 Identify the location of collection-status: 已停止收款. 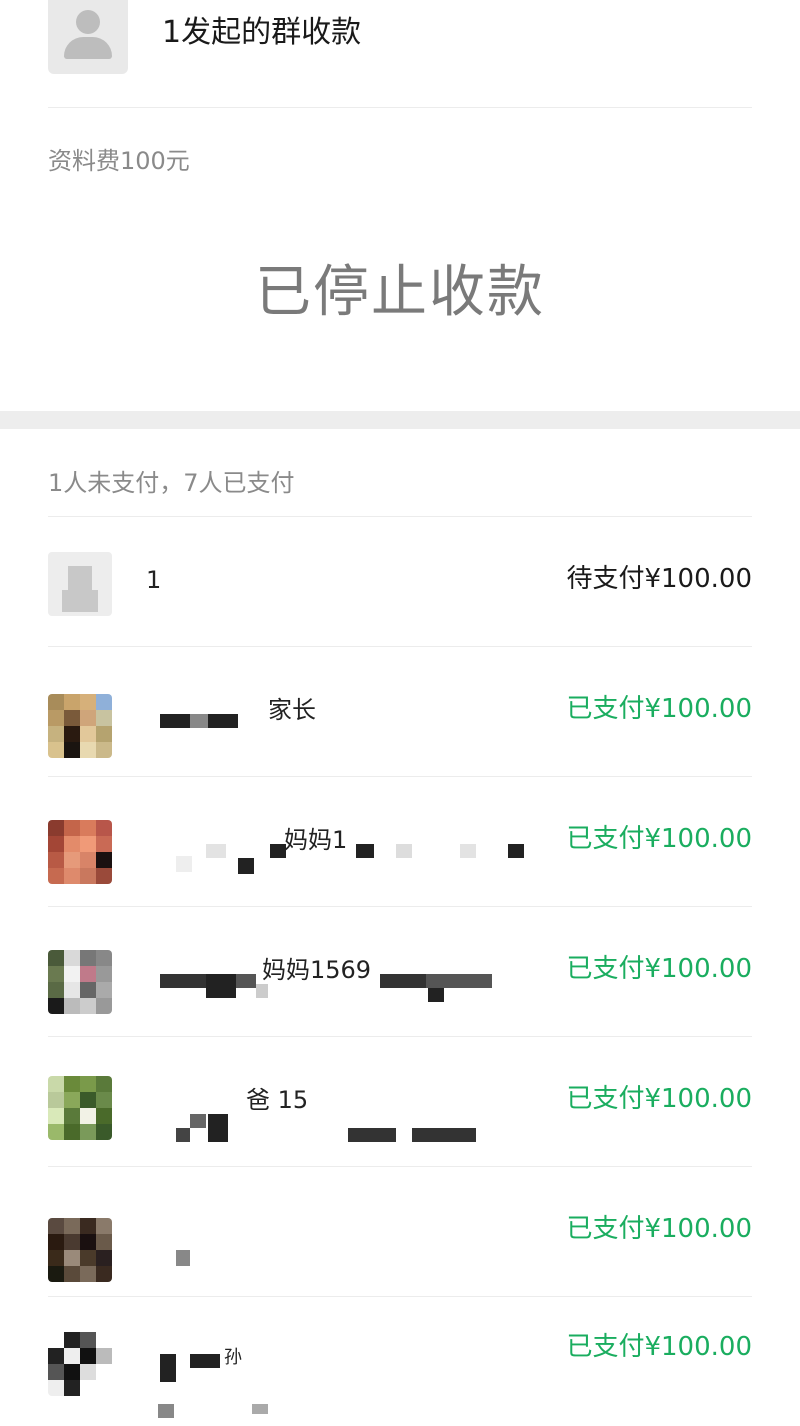
(400, 292).